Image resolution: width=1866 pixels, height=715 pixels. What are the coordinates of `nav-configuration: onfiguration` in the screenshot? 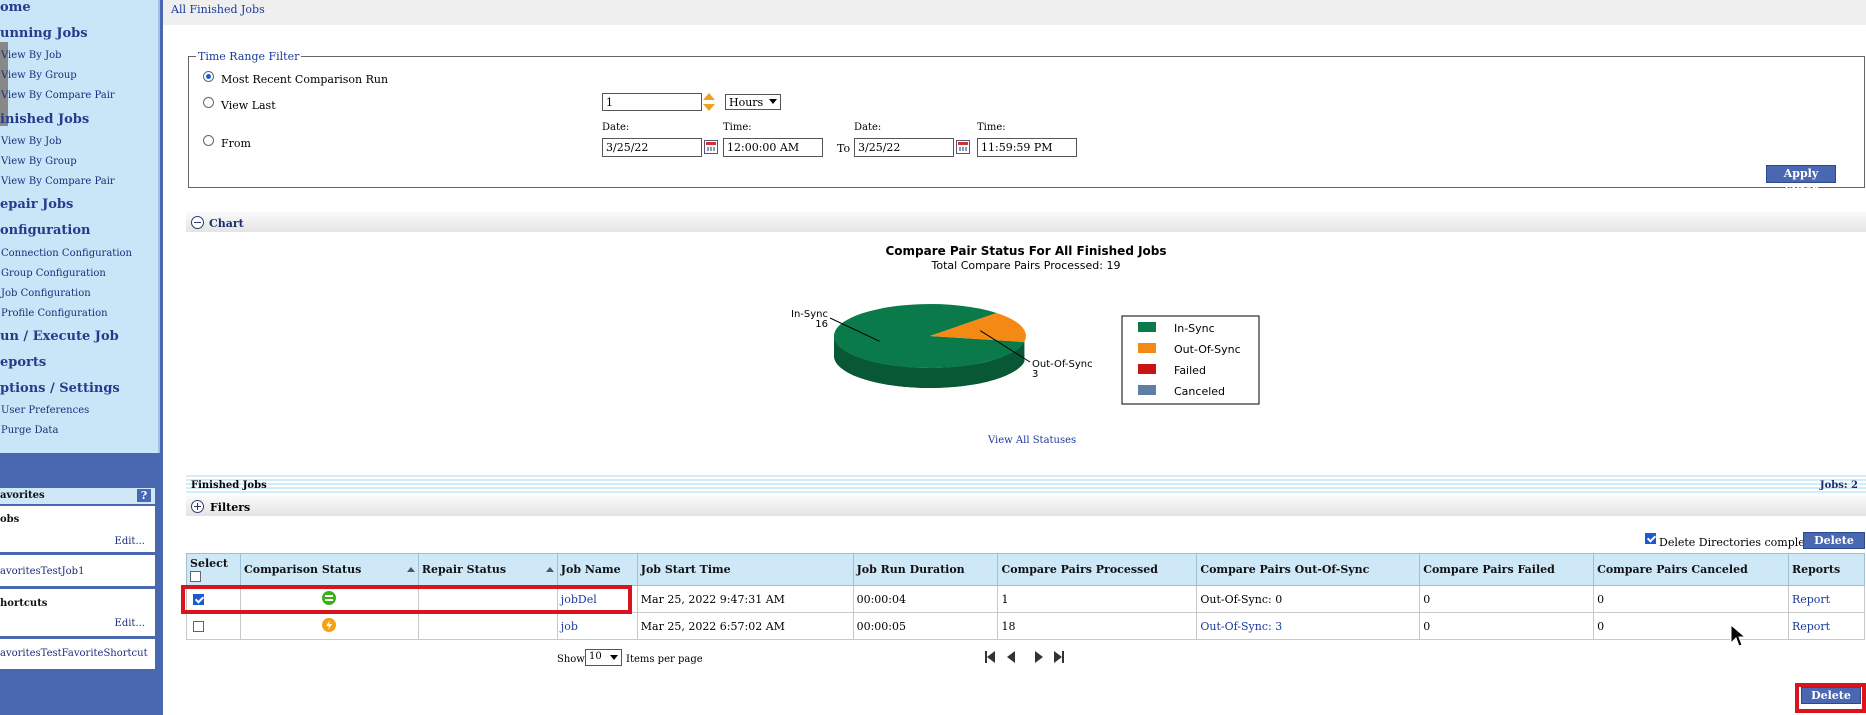 It's located at (45, 230).